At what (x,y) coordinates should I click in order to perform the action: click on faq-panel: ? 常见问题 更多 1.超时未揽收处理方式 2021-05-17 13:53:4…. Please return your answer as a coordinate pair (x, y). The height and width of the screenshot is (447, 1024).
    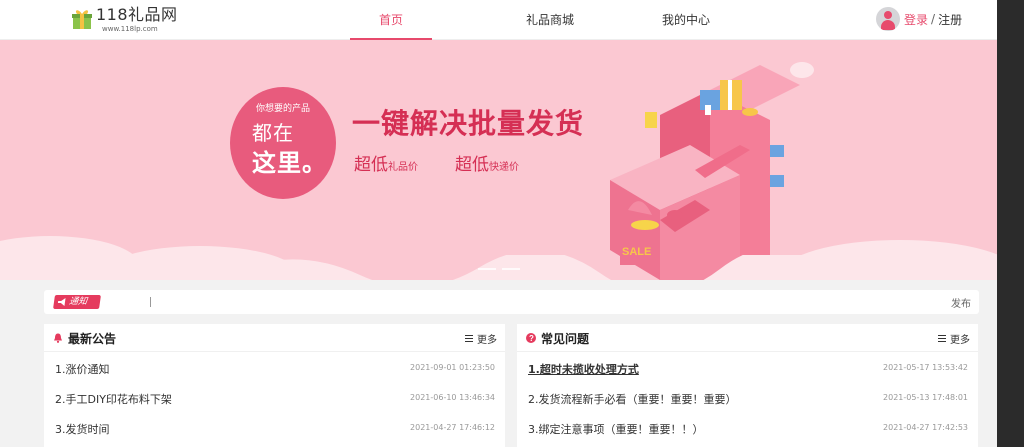
    Looking at the image, I should click on (747, 385).